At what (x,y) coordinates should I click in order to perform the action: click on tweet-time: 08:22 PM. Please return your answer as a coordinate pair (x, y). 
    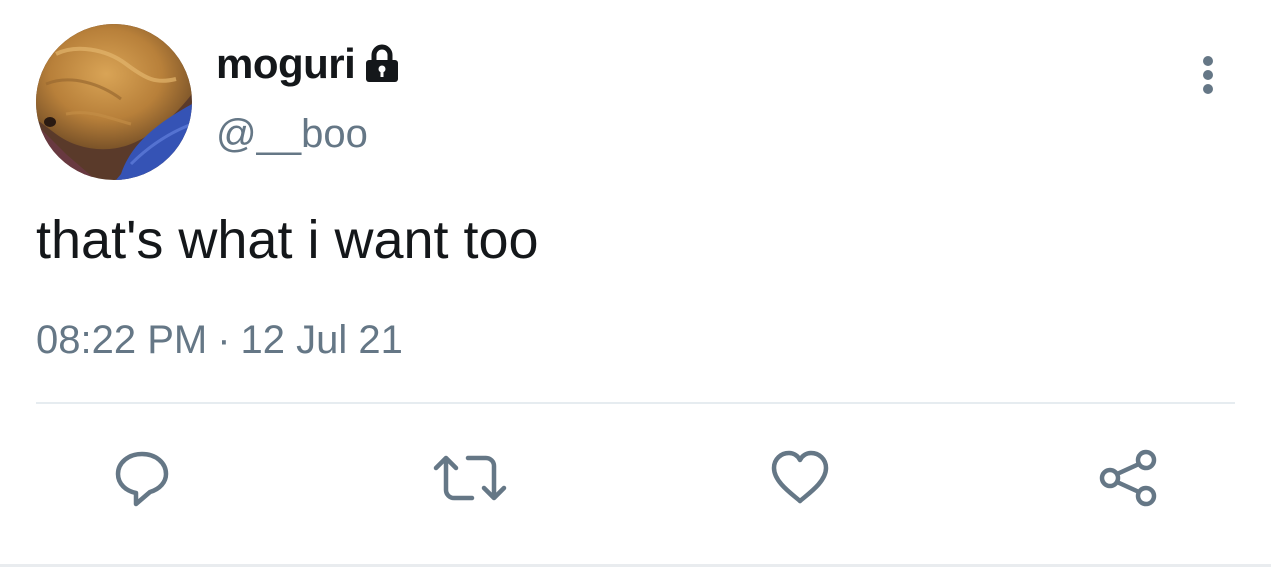
    Looking at the image, I should click on (122, 340).